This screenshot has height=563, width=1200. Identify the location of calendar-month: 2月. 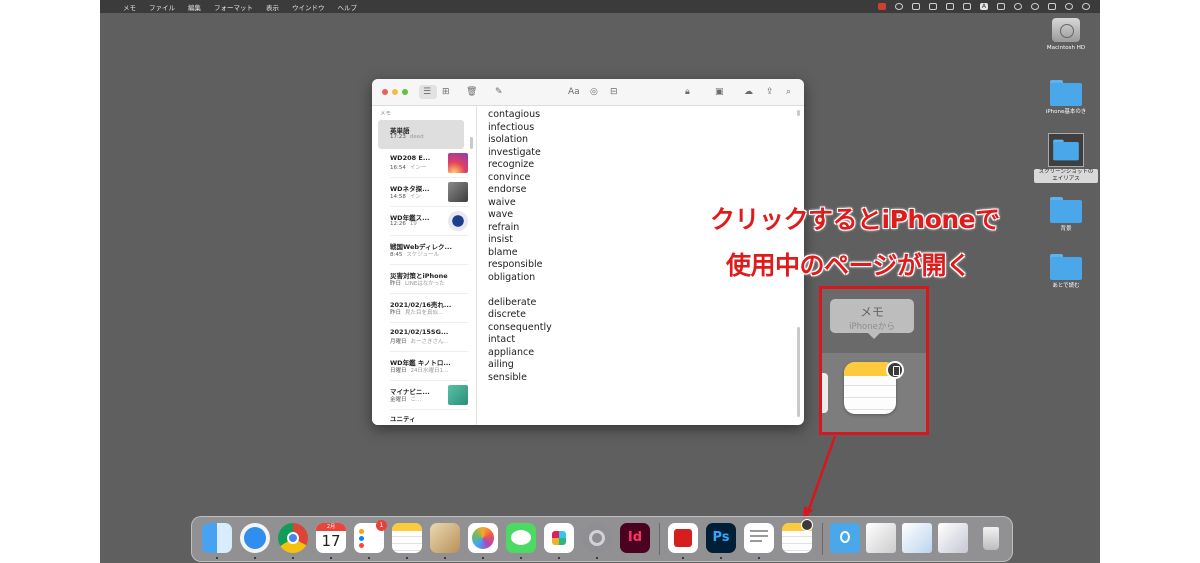
(331, 527).